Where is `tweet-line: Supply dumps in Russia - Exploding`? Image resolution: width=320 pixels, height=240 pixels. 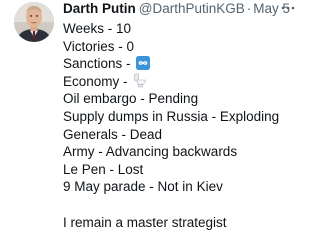
tweet-line: Supply dumps in Russia - Exploding is located at coordinates (171, 116).